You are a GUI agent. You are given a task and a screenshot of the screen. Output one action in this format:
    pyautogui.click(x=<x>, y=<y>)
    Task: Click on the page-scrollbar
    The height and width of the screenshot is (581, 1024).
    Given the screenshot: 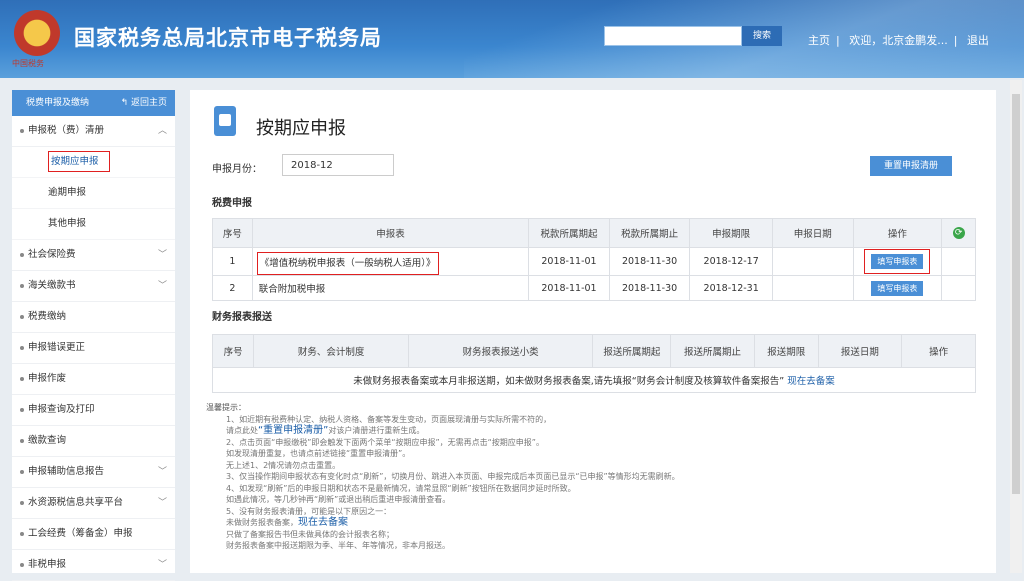 What is the action you would take?
    pyautogui.click(x=1016, y=326)
    